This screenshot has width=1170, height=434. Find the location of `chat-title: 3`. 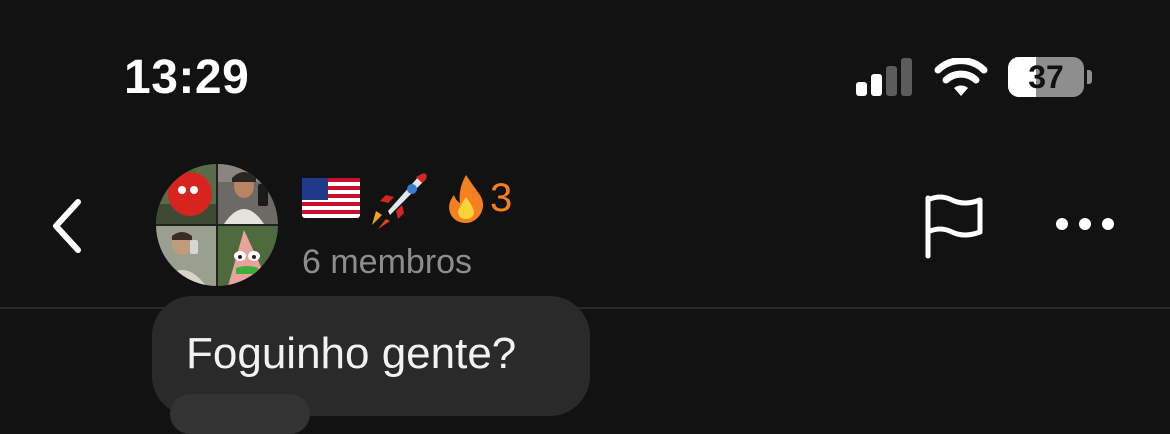

chat-title: 3 is located at coordinates (407, 198).